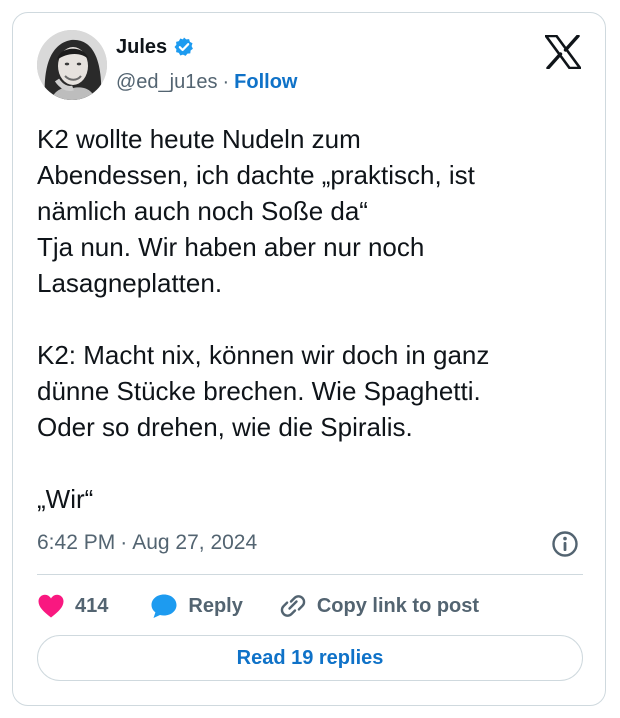 The height and width of the screenshot is (718, 620). Describe the element at coordinates (76, 542) in the screenshot. I see `tweet-time: 6:42 PM` at that location.